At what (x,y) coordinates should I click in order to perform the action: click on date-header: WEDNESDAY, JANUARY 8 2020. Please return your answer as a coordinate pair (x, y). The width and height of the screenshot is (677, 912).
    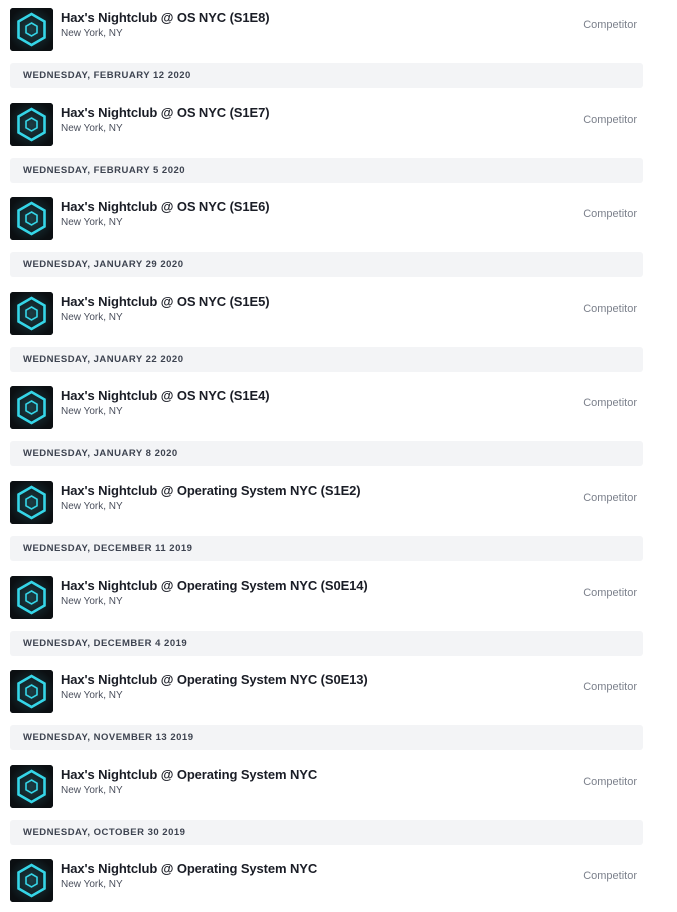
    Looking at the image, I should click on (326, 454).